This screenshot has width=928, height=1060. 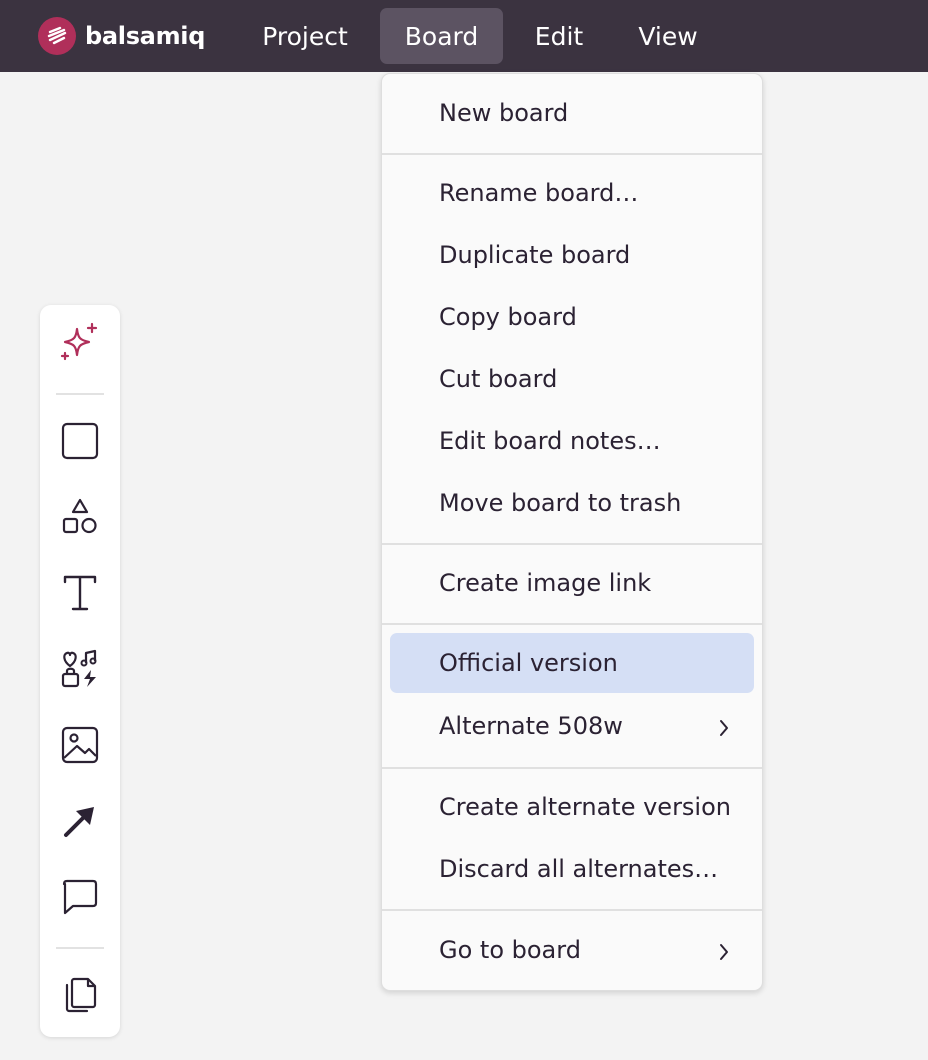 I want to click on menu-item-duplicate-board: Duplicate board, so click(x=572, y=255).